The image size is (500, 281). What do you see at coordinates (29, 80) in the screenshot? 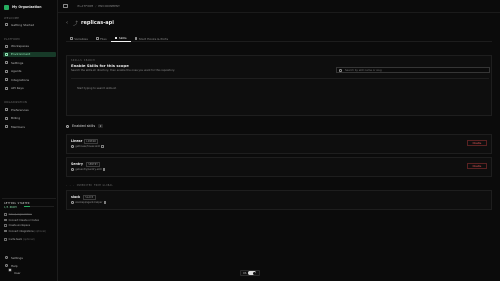
I see `sidebar-item-integrations: Integrations` at bounding box center [29, 80].